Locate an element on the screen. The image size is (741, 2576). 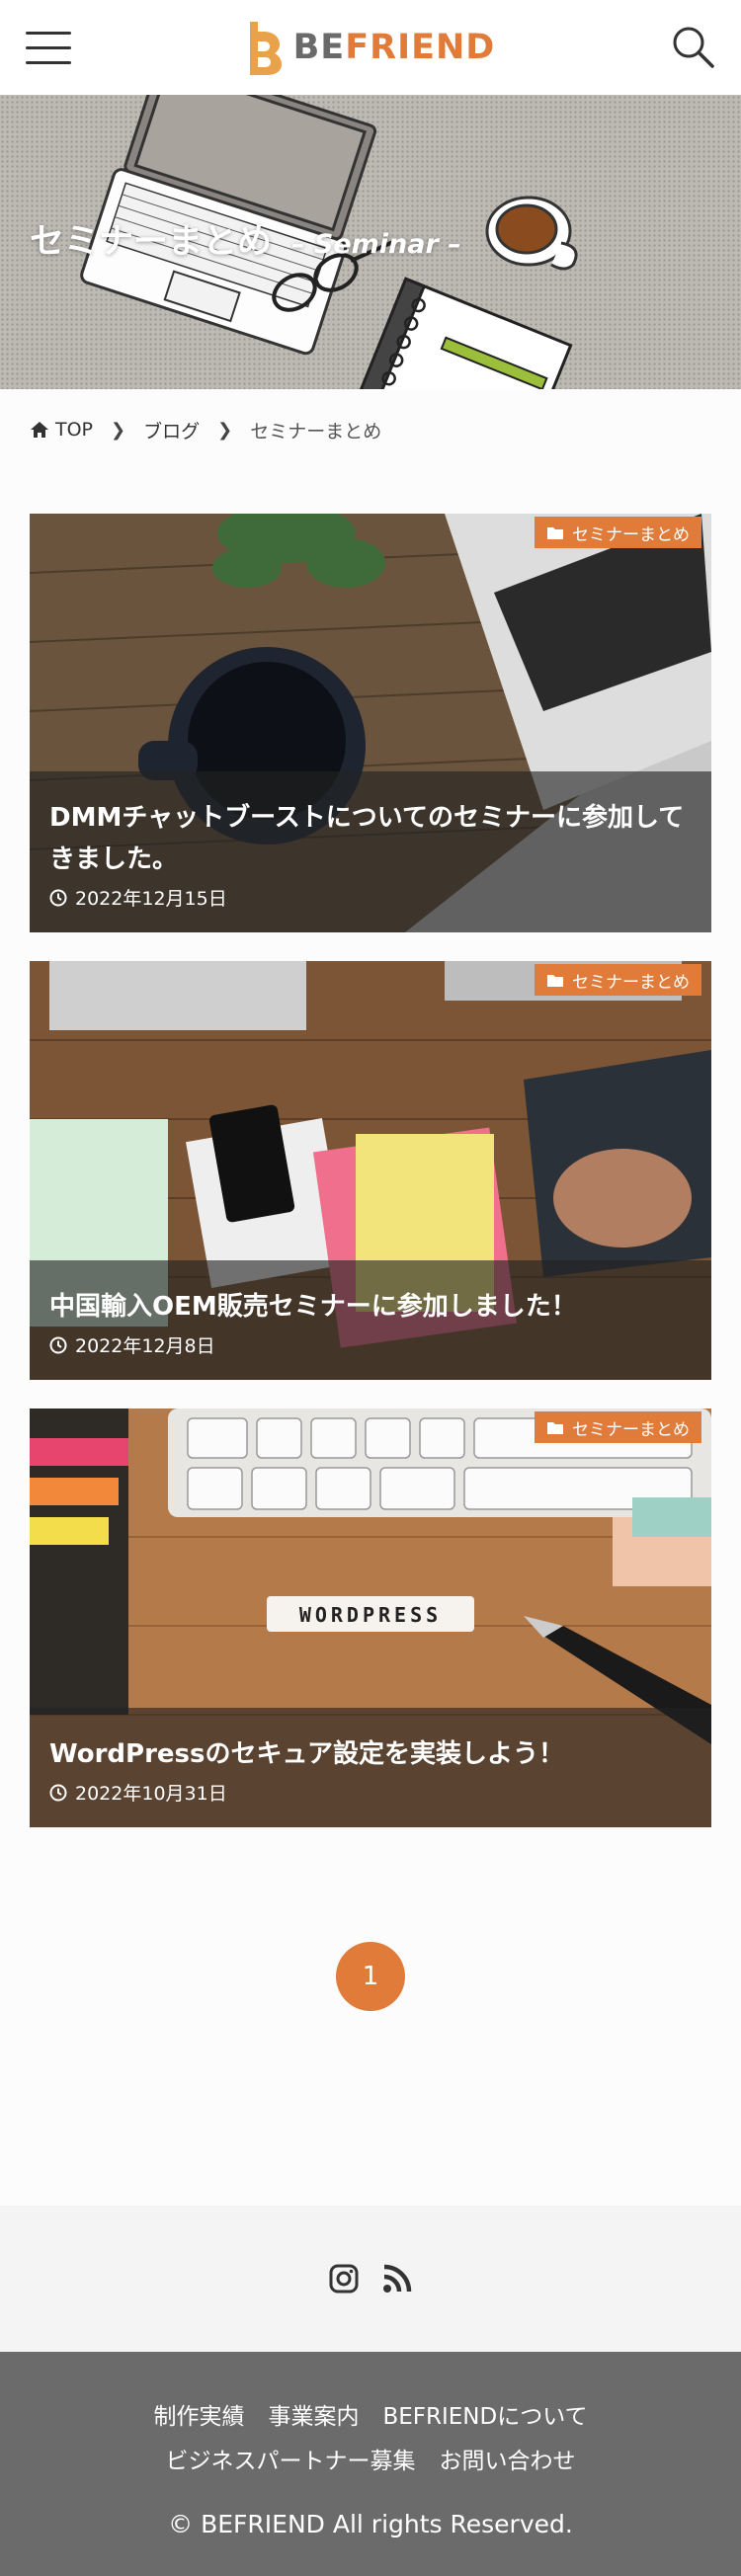
copyright: © BEFRIEND All rights Reserved. is located at coordinates (370, 2524).